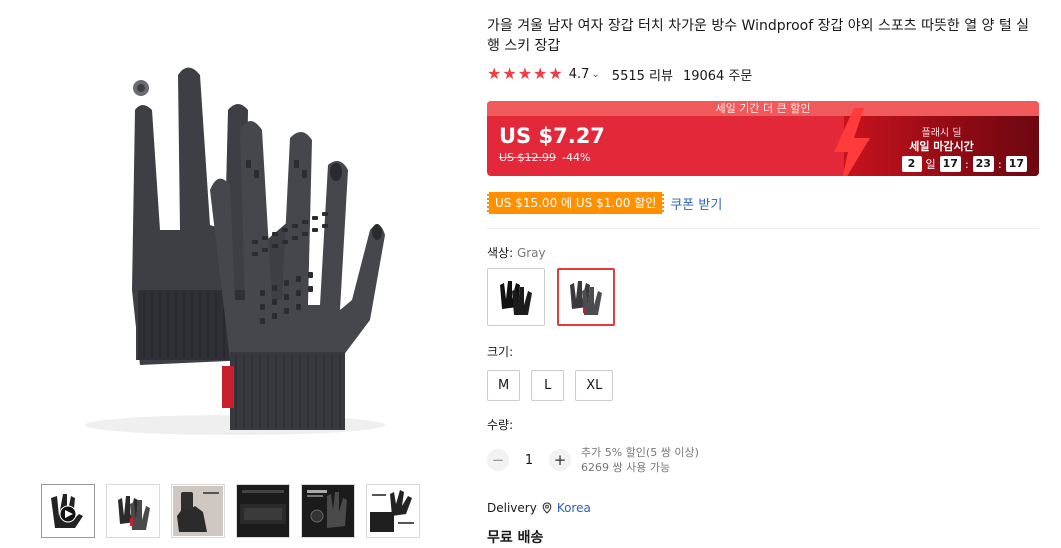 The width and height of the screenshot is (1061, 548). What do you see at coordinates (586, 297) in the screenshot?
I see `color-option-gray` at bounding box center [586, 297].